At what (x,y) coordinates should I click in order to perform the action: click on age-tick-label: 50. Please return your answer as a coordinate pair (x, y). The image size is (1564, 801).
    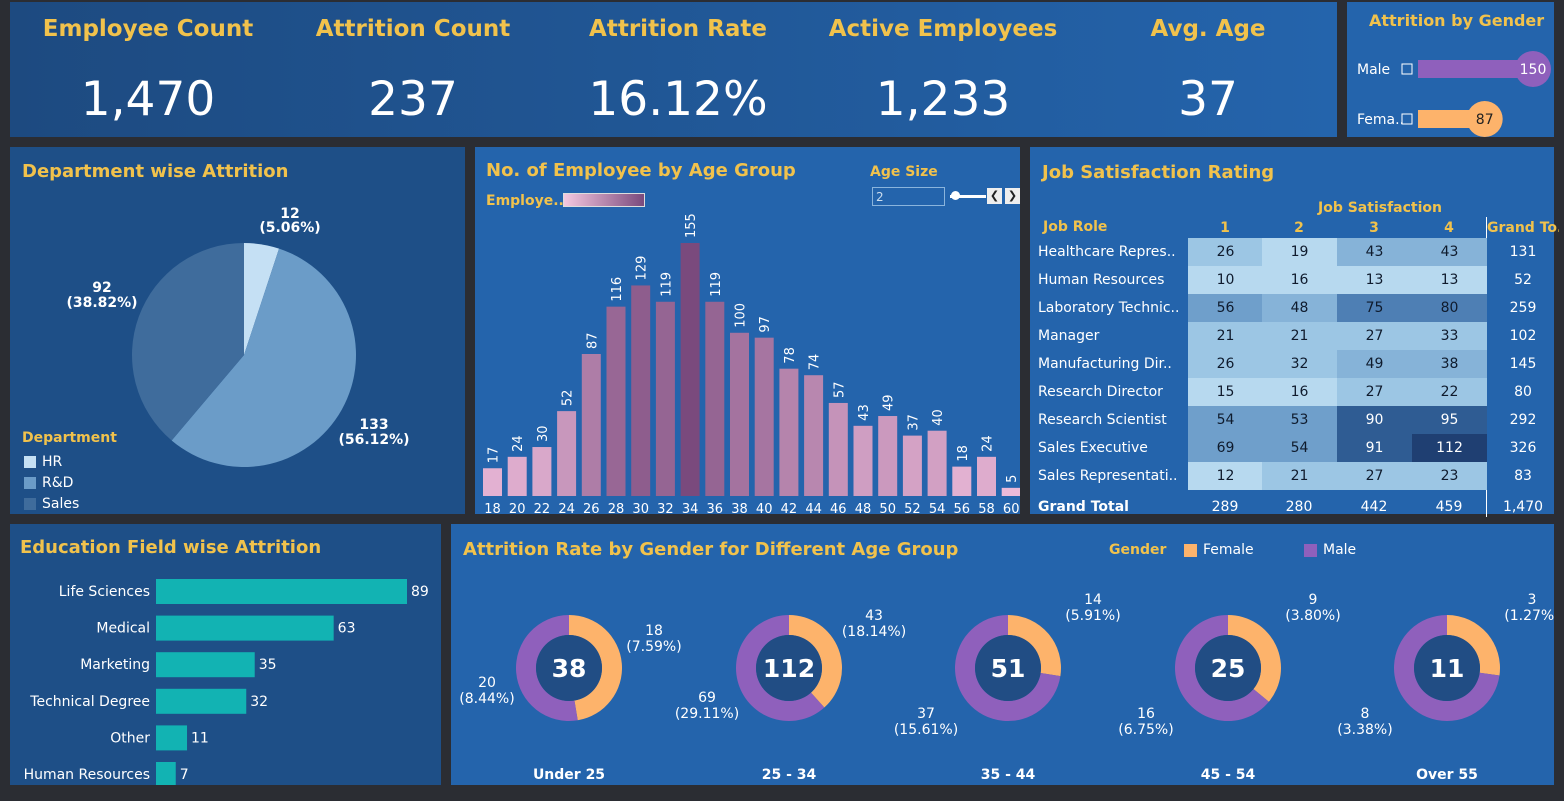
    Looking at the image, I should click on (887, 508).